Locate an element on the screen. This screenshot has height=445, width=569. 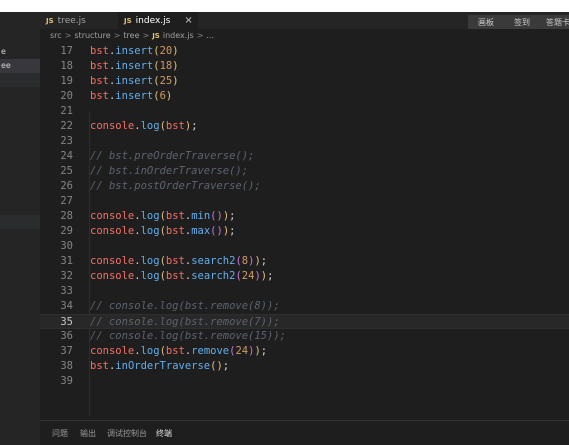
line-number: 34 is located at coordinates (66, 306).